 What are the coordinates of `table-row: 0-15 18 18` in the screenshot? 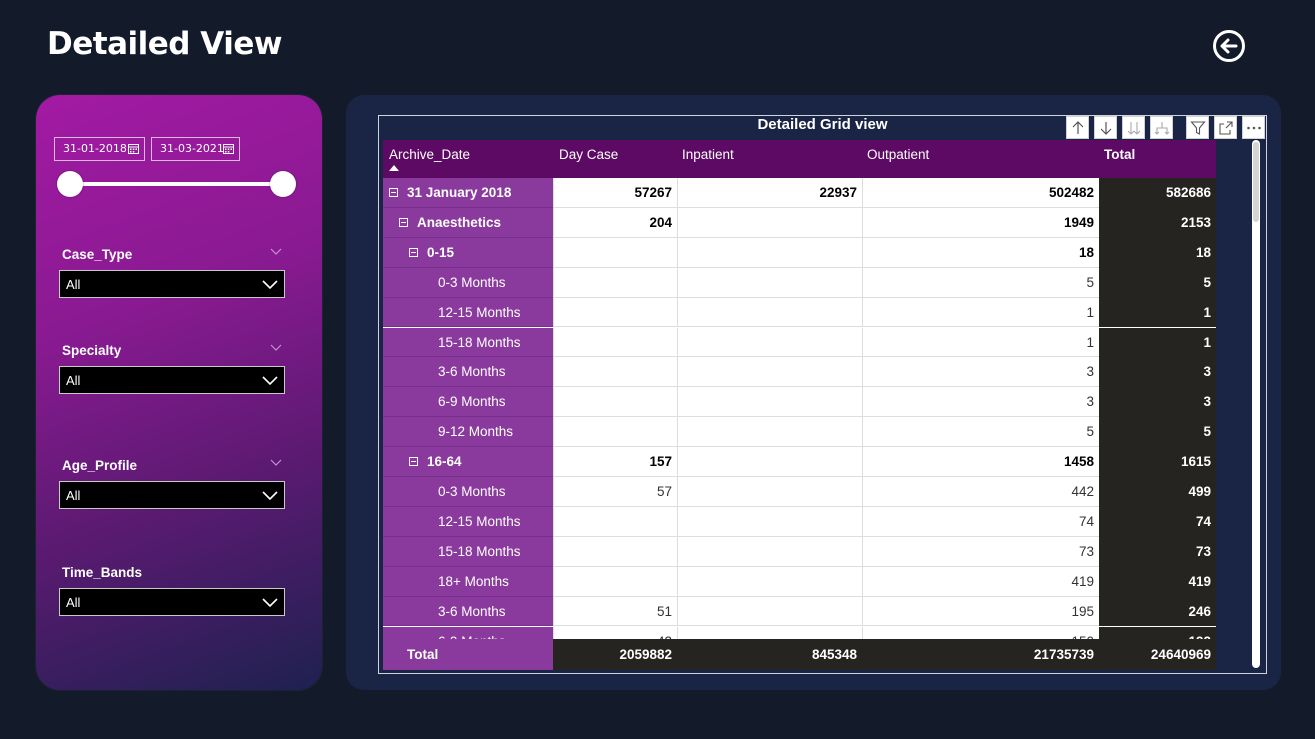 It's located at (799, 252).